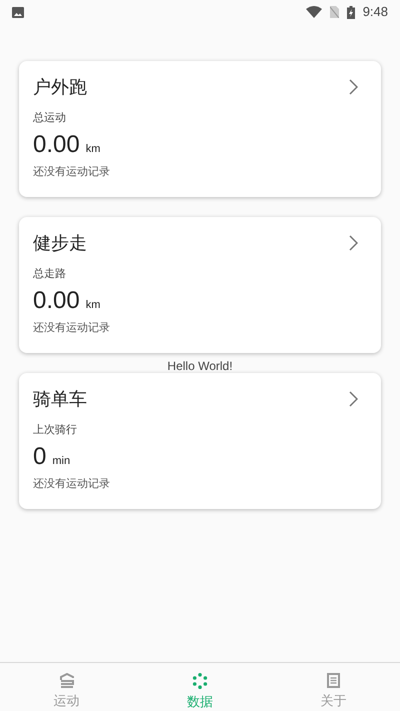 The image size is (400, 711). I want to click on wifi-icon, so click(314, 12).